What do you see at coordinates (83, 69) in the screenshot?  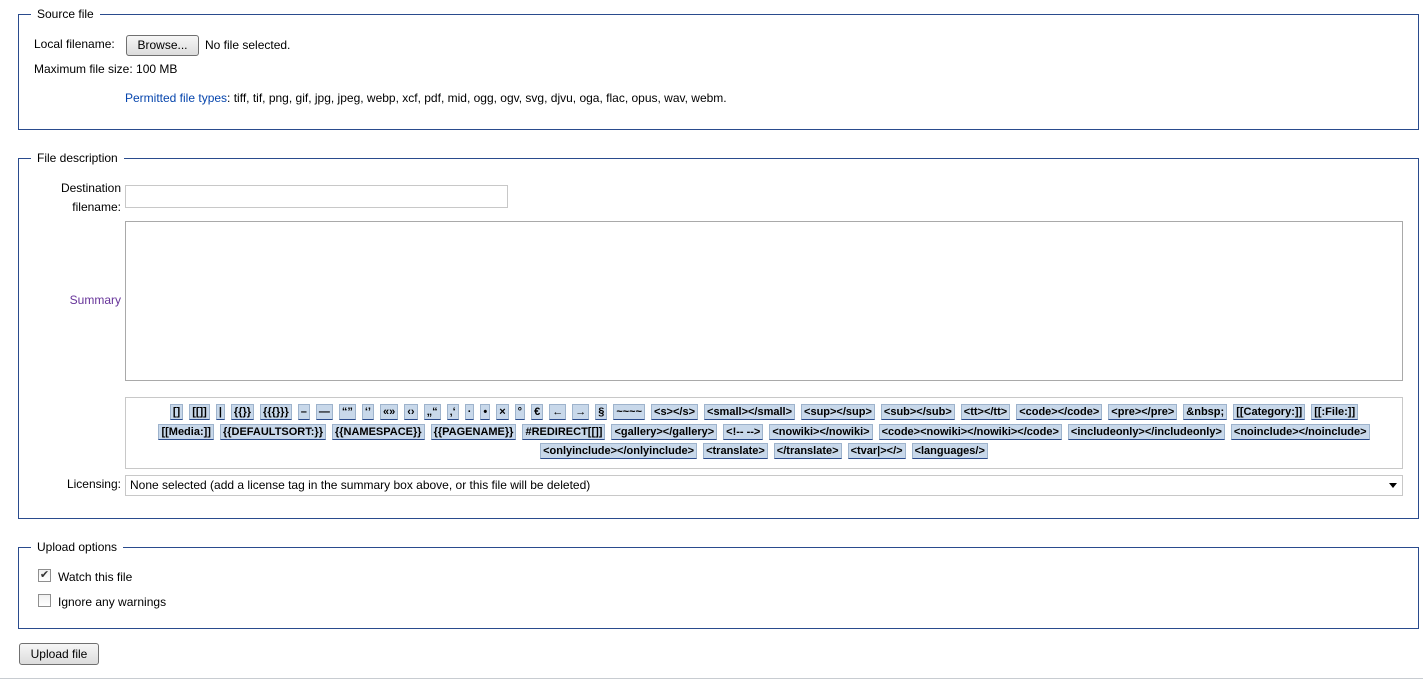 I see `max-size-label: Maximum file size:` at bounding box center [83, 69].